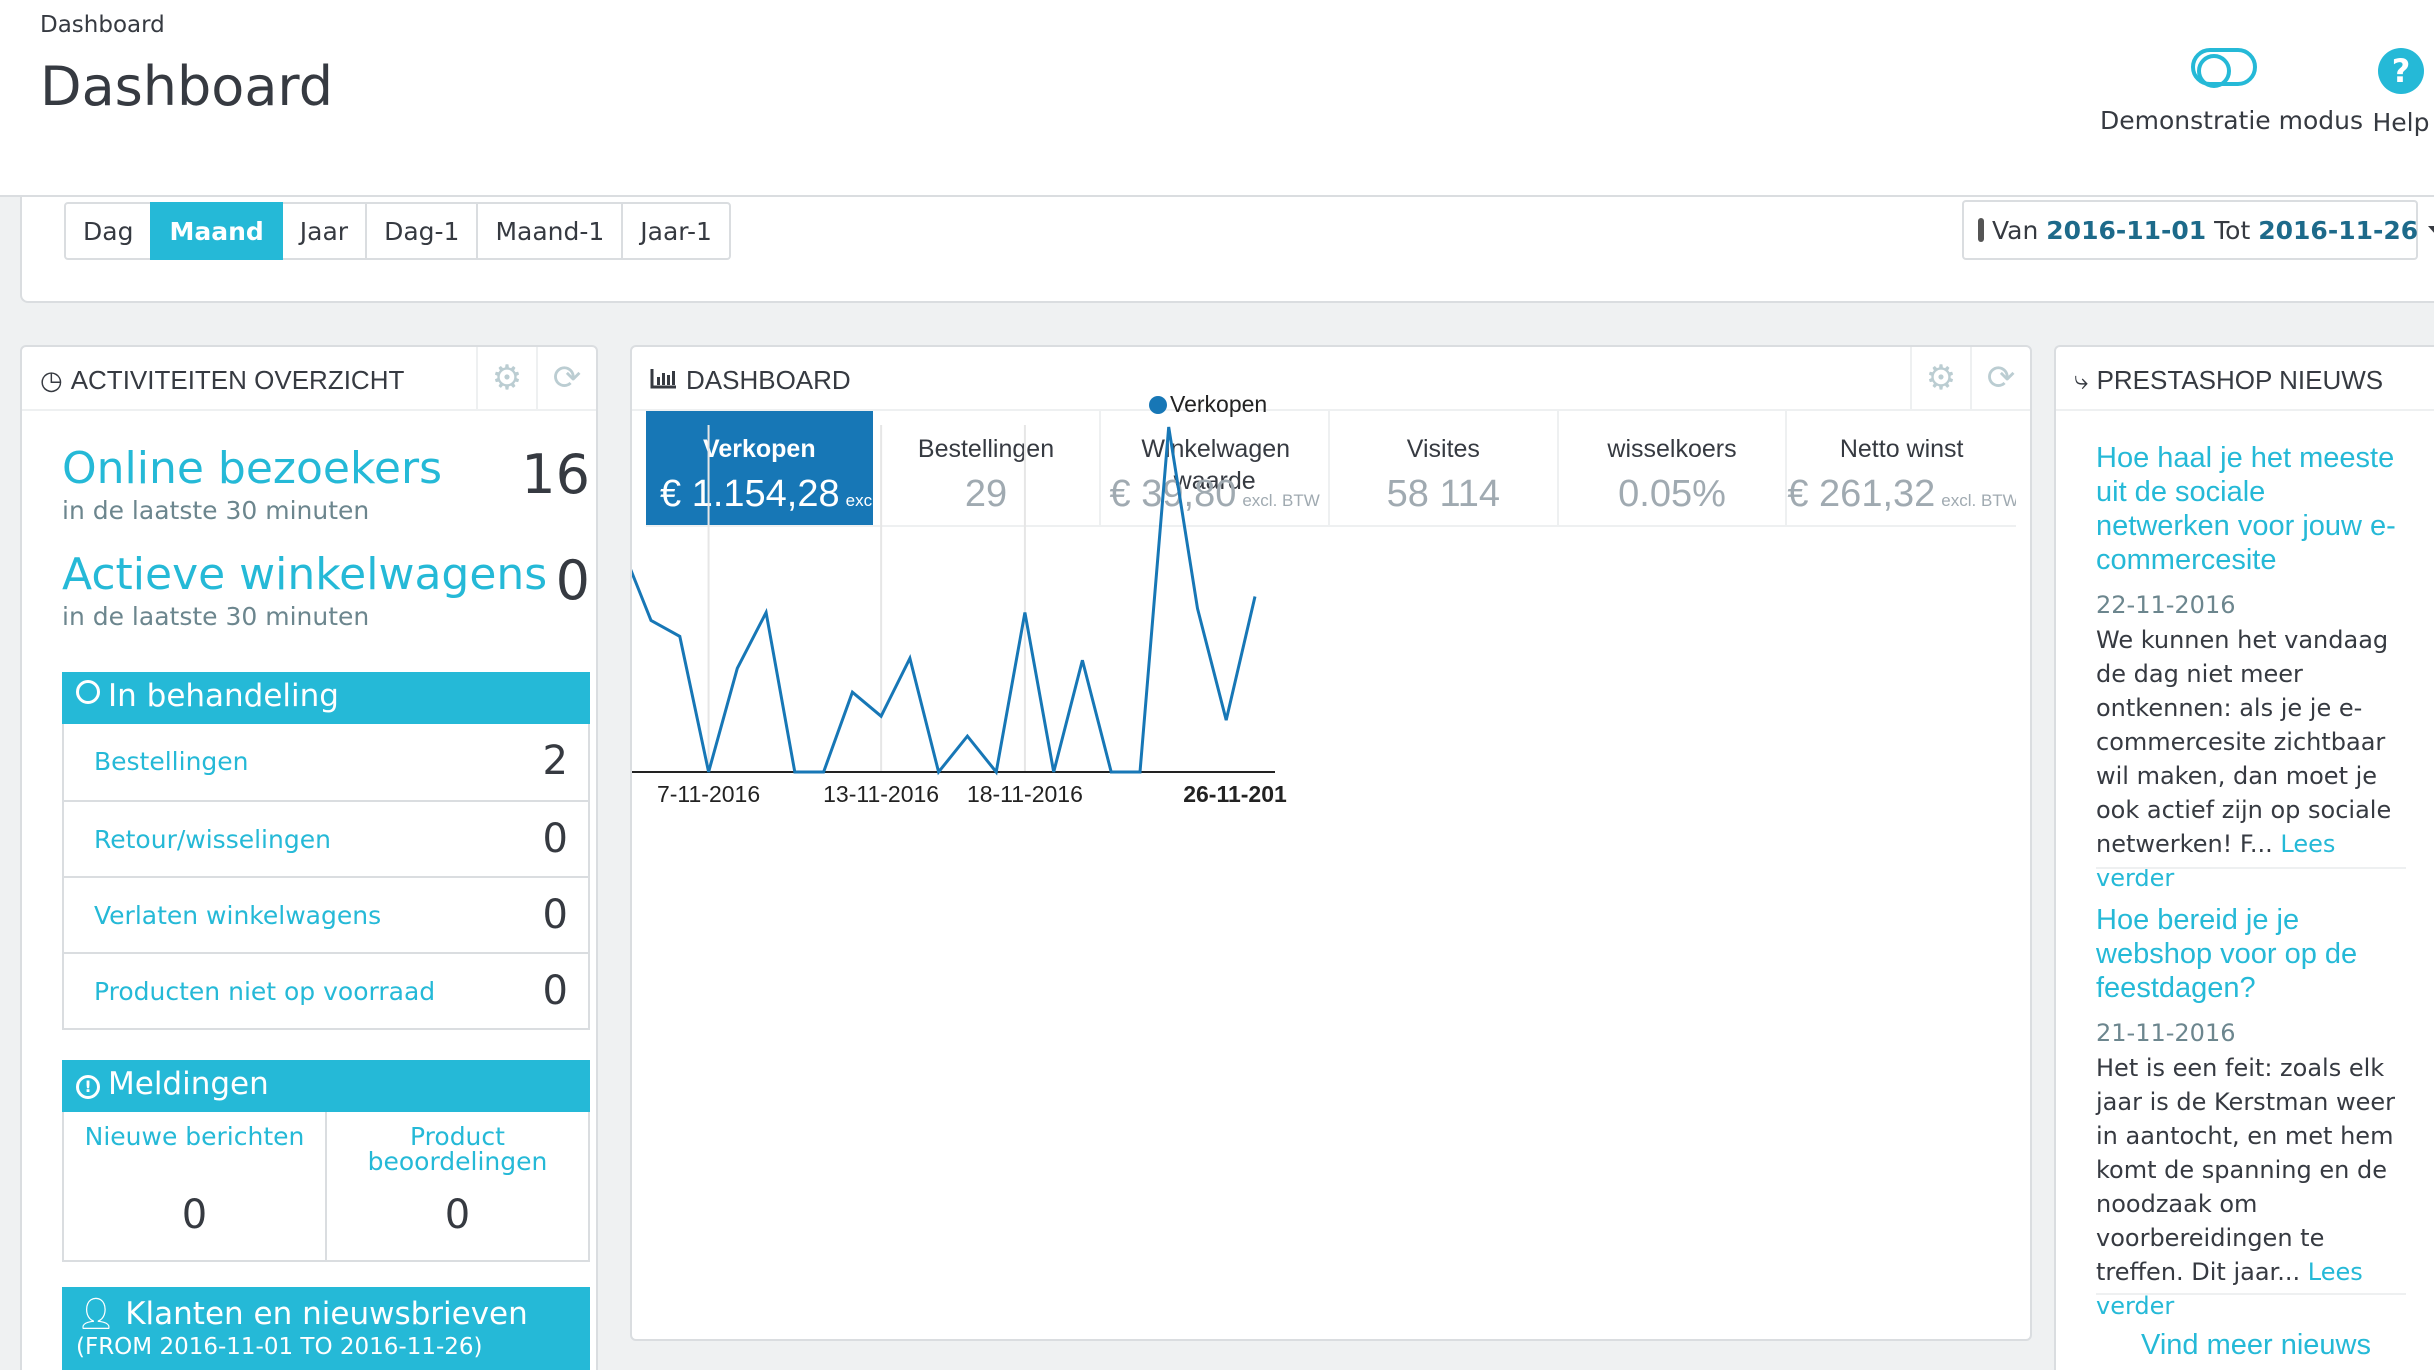  I want to click on pending-label: Verlaten winkelwagens, so click(237, 915).